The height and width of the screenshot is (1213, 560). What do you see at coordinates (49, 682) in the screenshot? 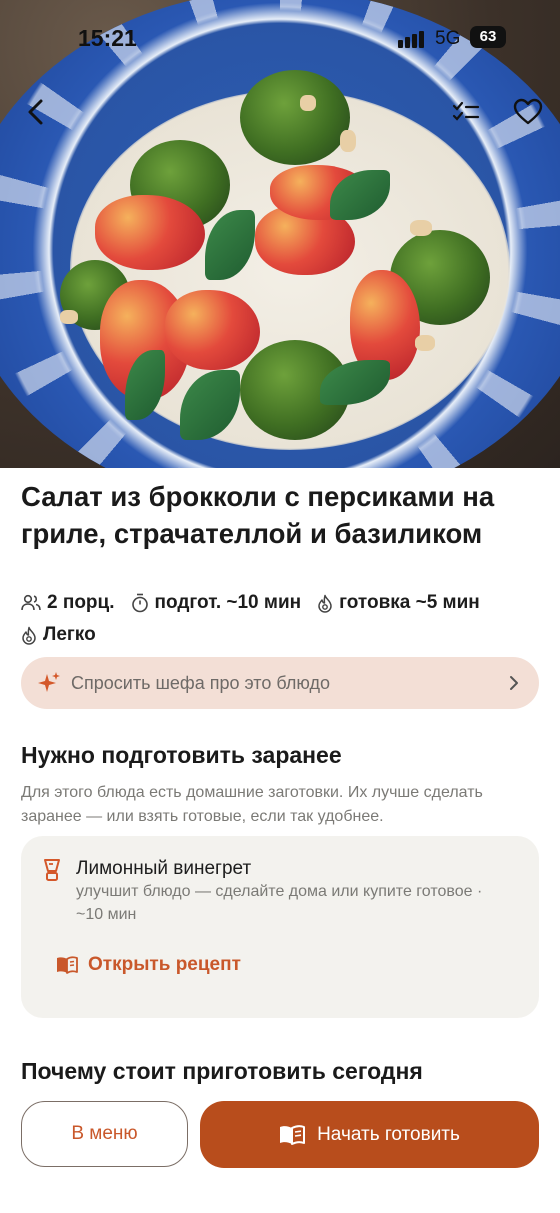
I see `sparkle-icon` at bounding box center [49, 682].